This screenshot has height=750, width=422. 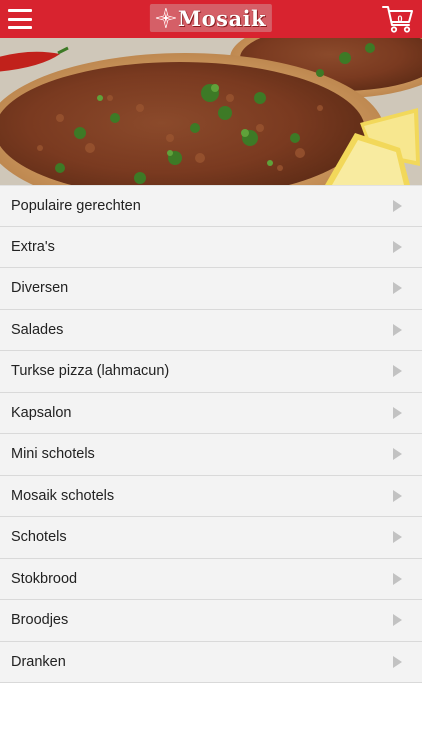 What do you see at coordinates (41, 412) in the screenshot?
I see `menu-item-label: Kapsalon` at bounding box center [41, 412].